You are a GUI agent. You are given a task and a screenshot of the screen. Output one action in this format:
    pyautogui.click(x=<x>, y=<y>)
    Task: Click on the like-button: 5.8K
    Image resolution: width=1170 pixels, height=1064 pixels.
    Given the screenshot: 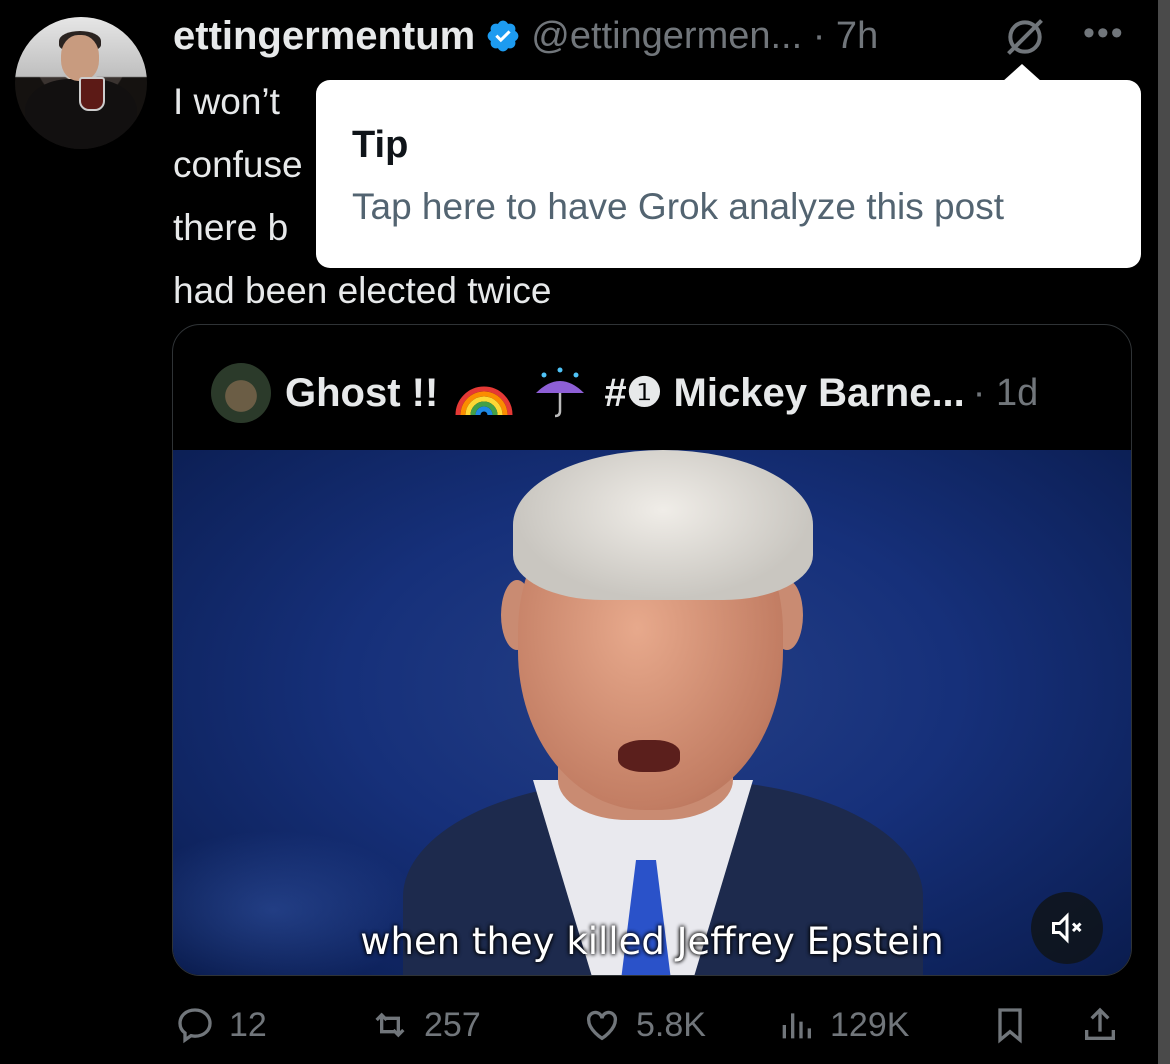 What is the action you would take?
    pyautogui.click(x=644, y=1025)
    